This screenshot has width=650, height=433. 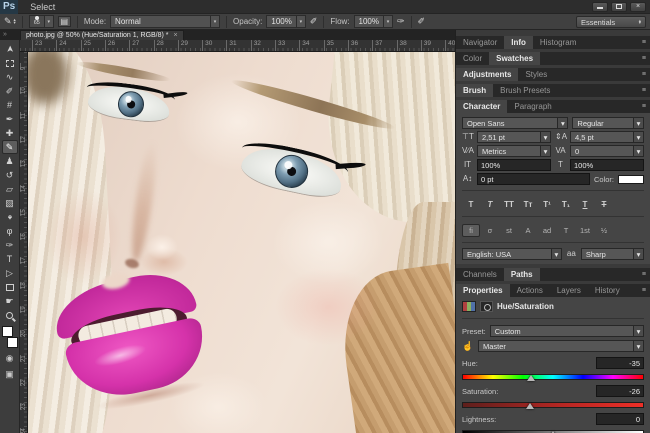 What do you see at coordinates (619, 6) in the screenshot?
I see `restore-button` at bounding box center [619, 6].